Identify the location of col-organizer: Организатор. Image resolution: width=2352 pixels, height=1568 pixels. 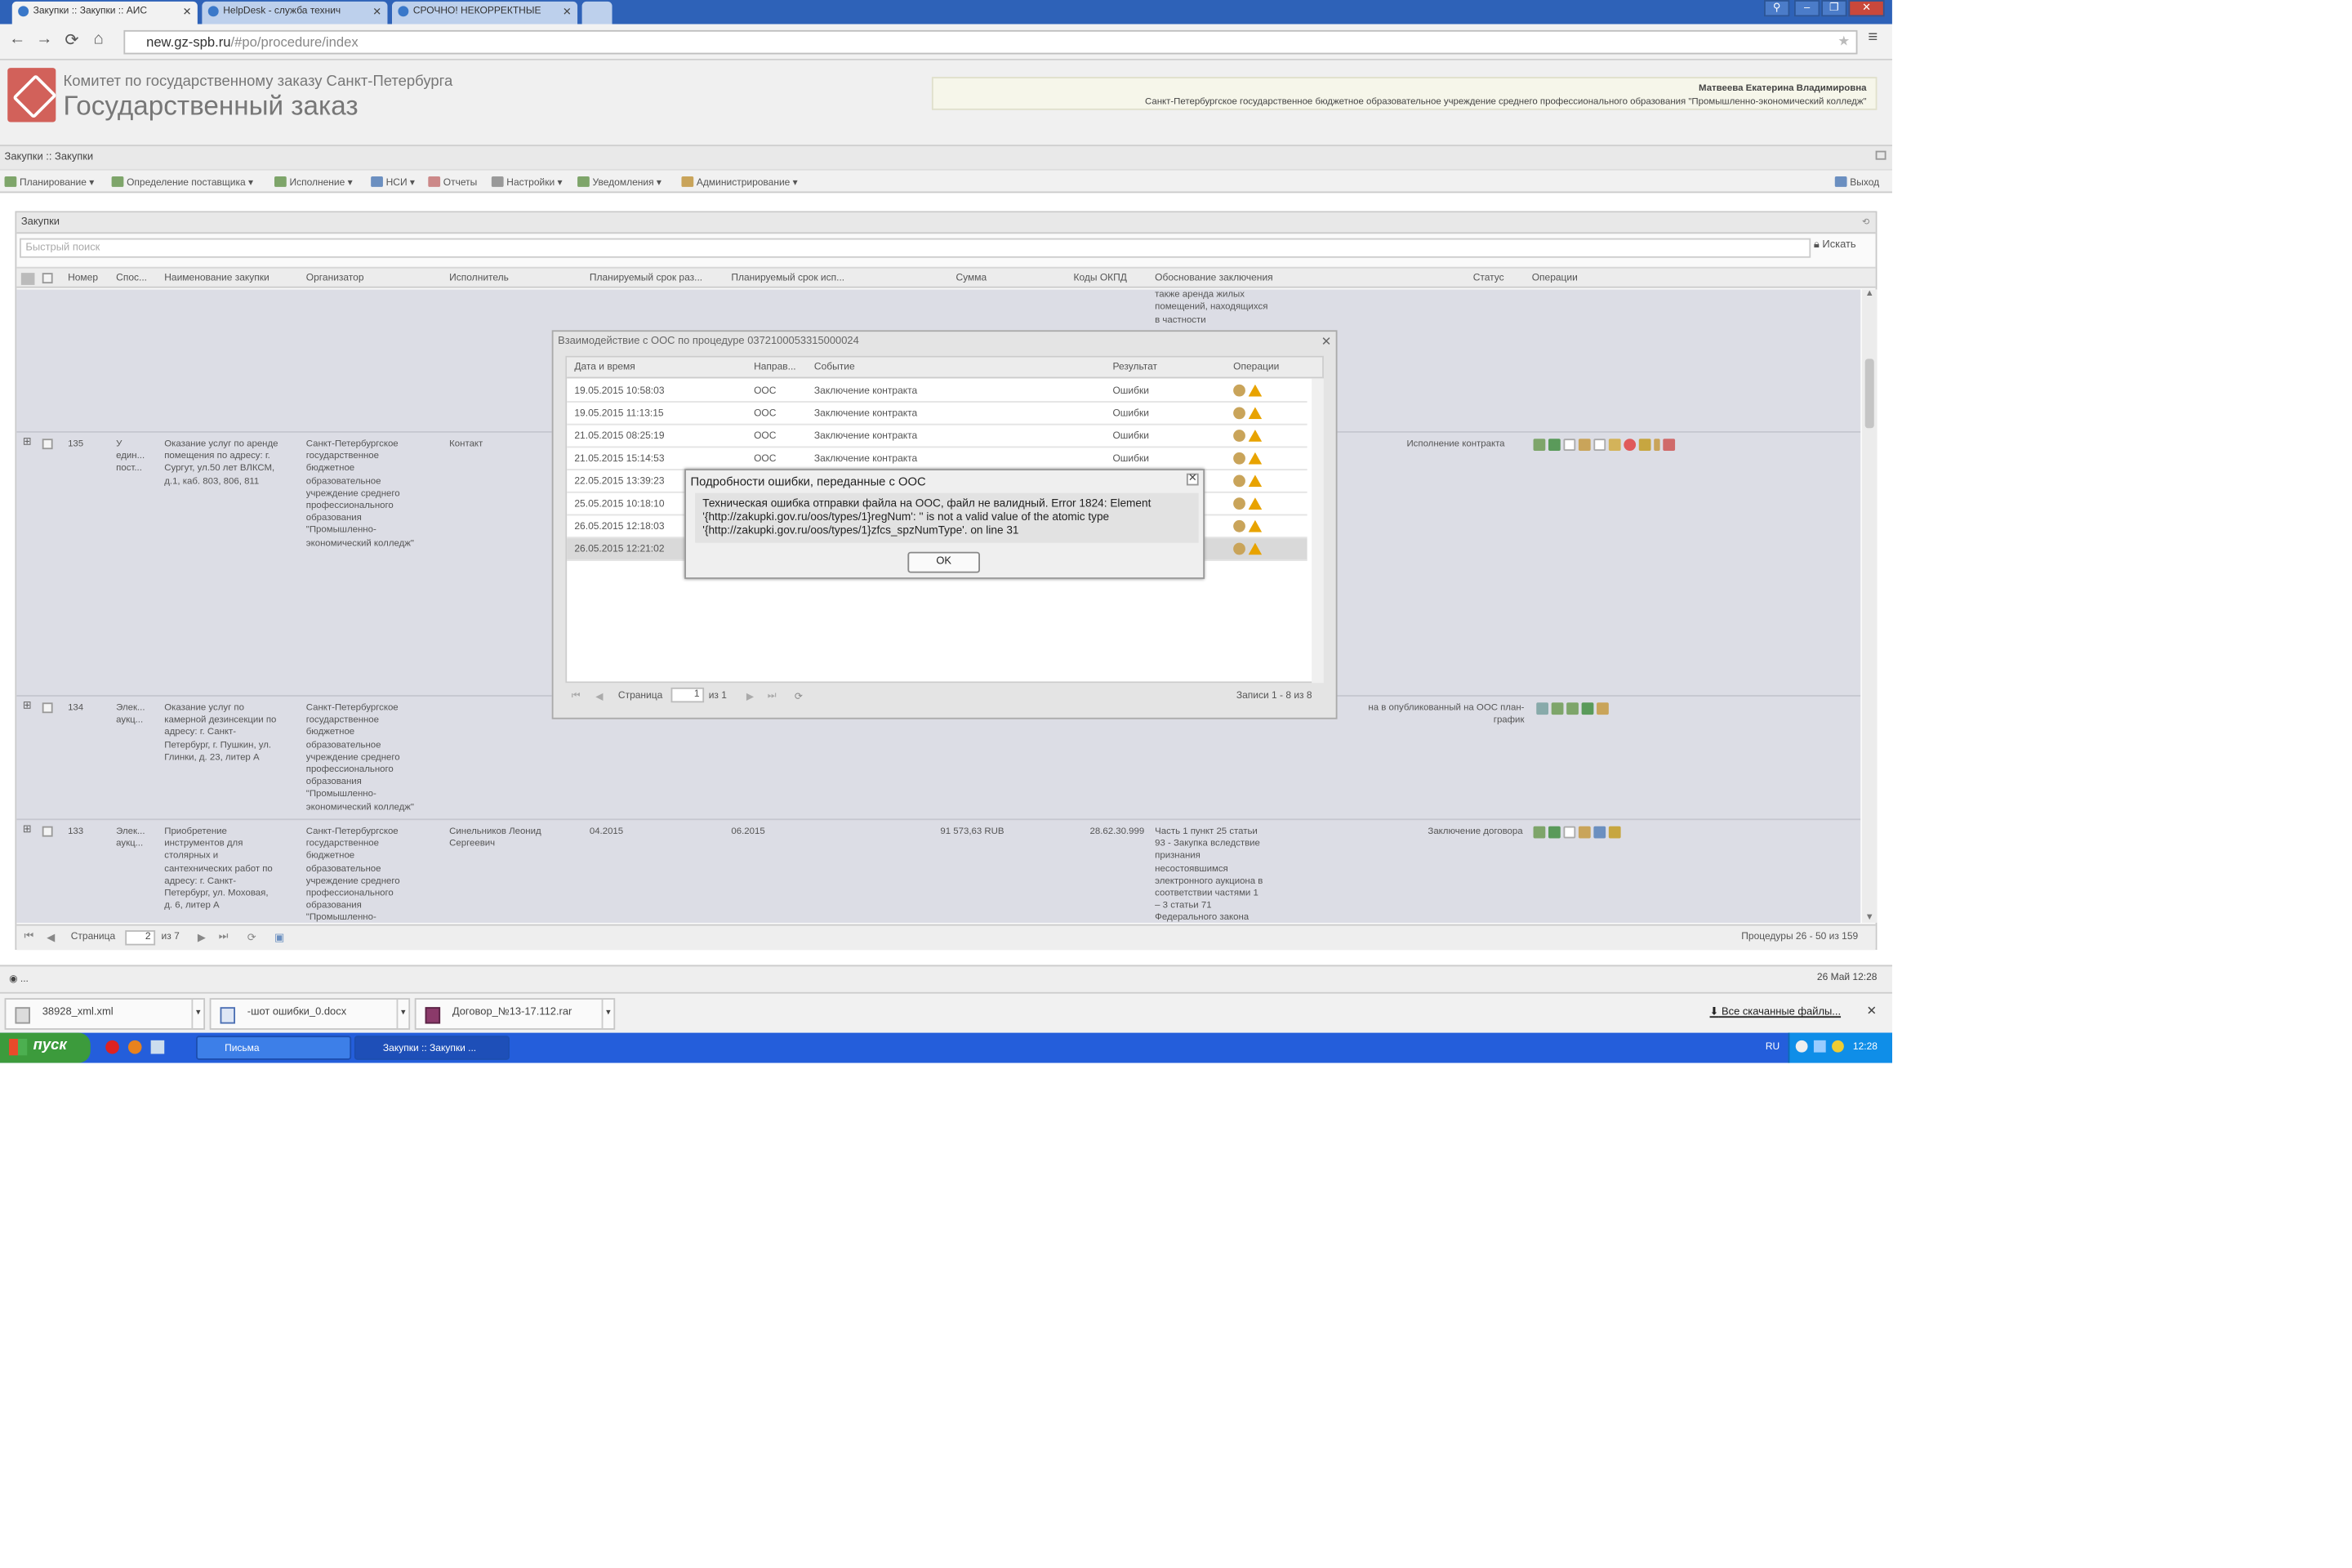
(335, 278).